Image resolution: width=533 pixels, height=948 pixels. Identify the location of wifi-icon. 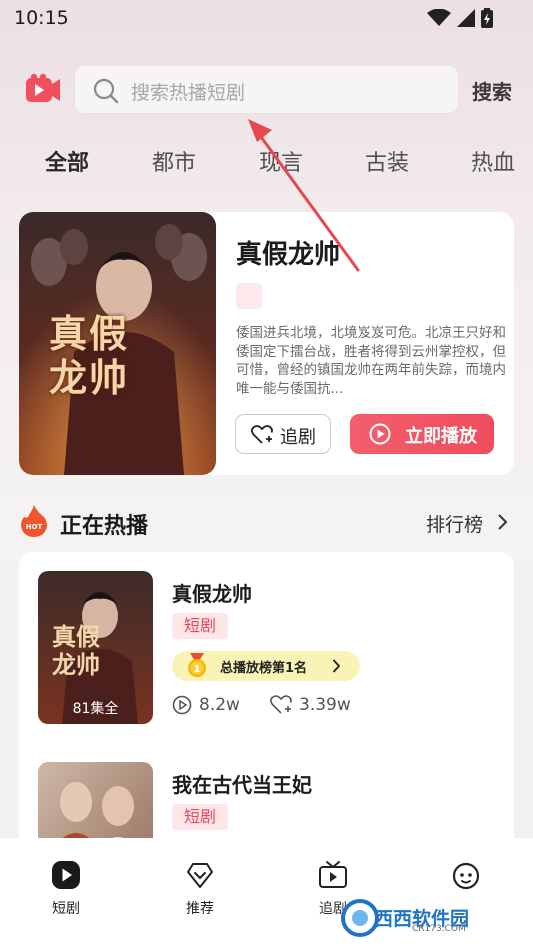
(439, 17).